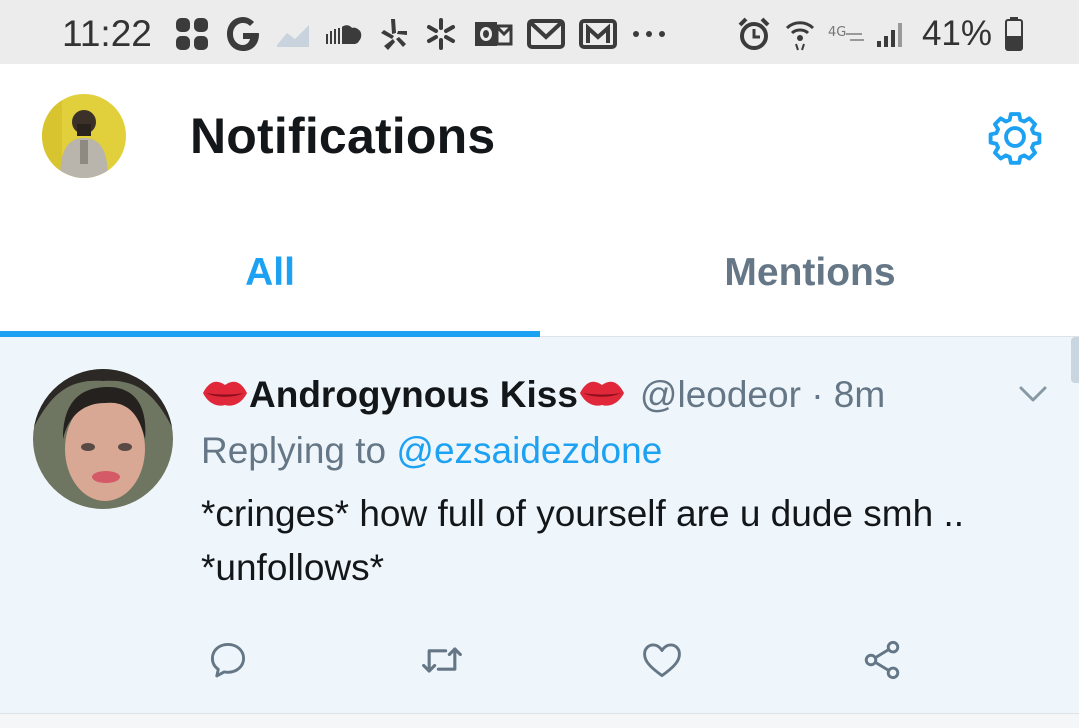 This screenshot has width=1079, height=728. I want to click on notification-icons, so click(420, 34).